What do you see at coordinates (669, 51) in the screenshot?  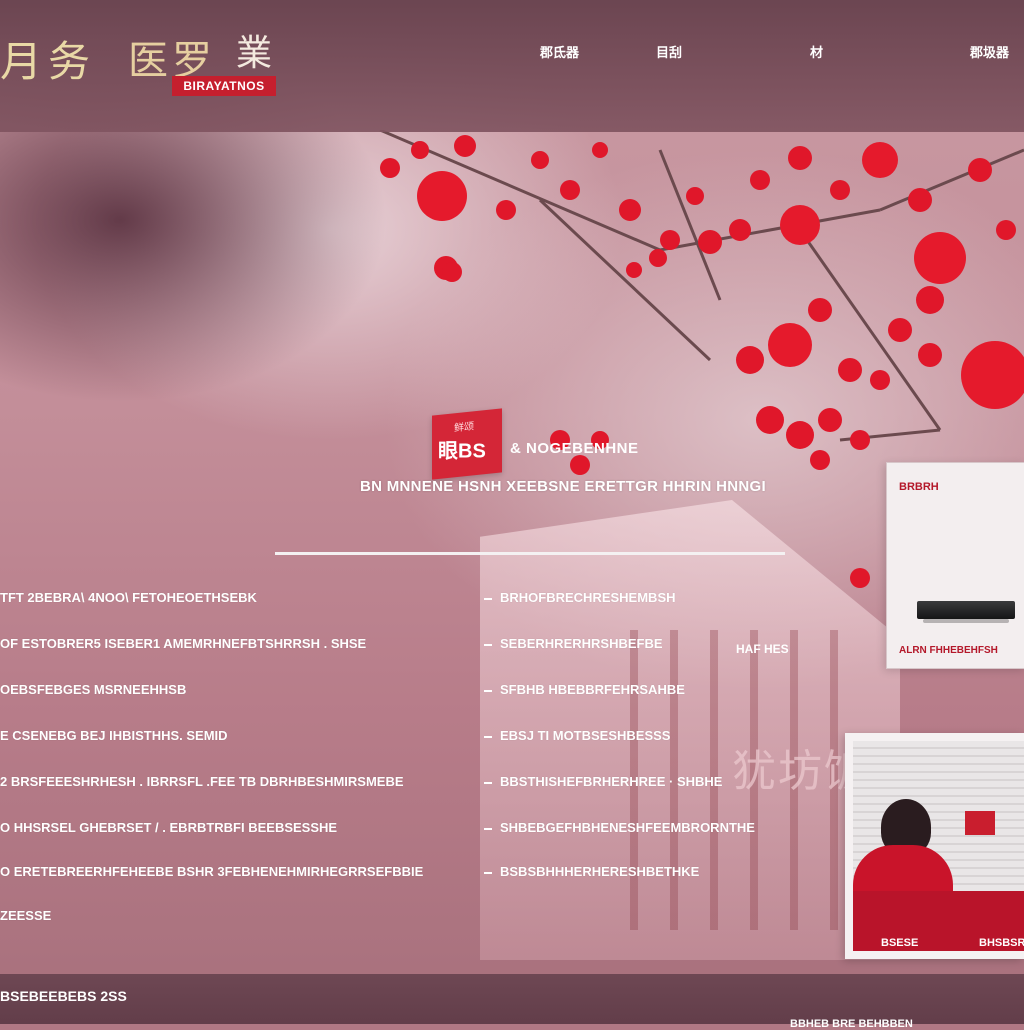 I see `nav-item-2: 目刮` at bounding box center [669, 51].